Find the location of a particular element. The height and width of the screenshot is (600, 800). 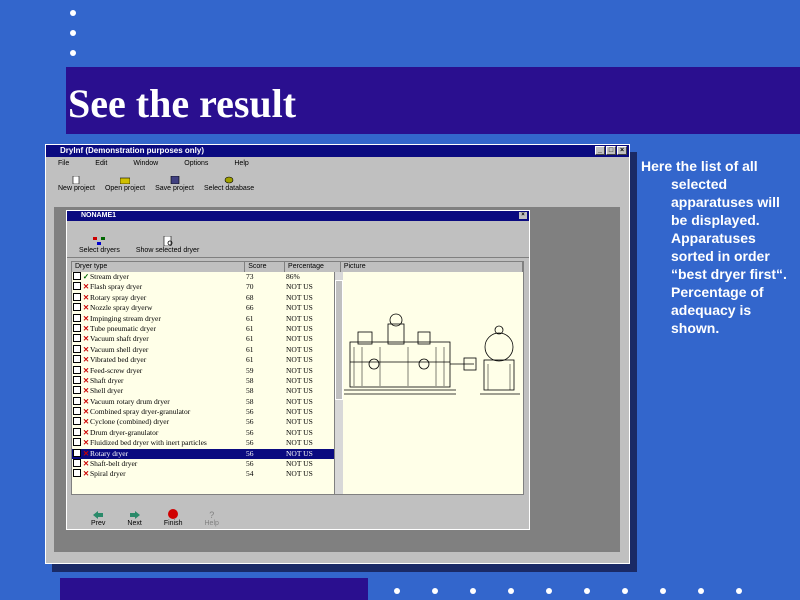

save-project-button: Save project is located at coordinates (174, 181).